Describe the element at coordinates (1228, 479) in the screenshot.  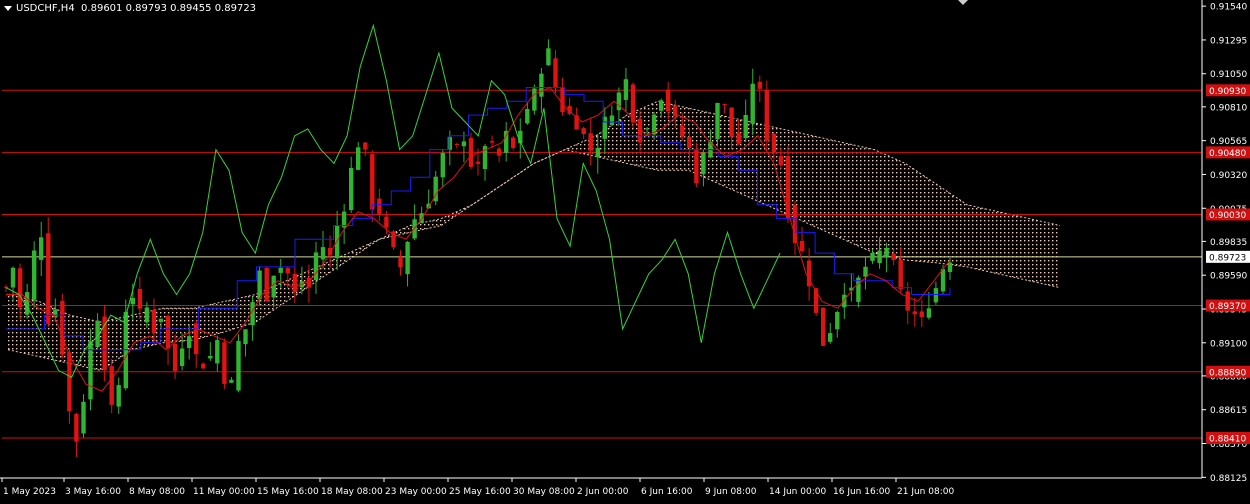
I see `price-tick-label: 0.88125` at that location.